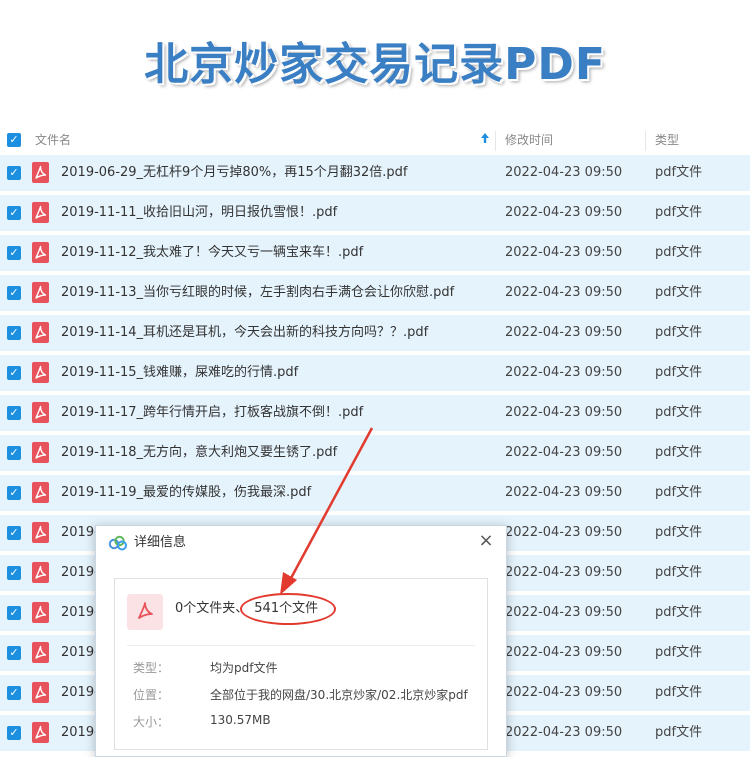 The image size is (750, 757). I want to click on dialog-title: 详细信息, so click(160, 542).